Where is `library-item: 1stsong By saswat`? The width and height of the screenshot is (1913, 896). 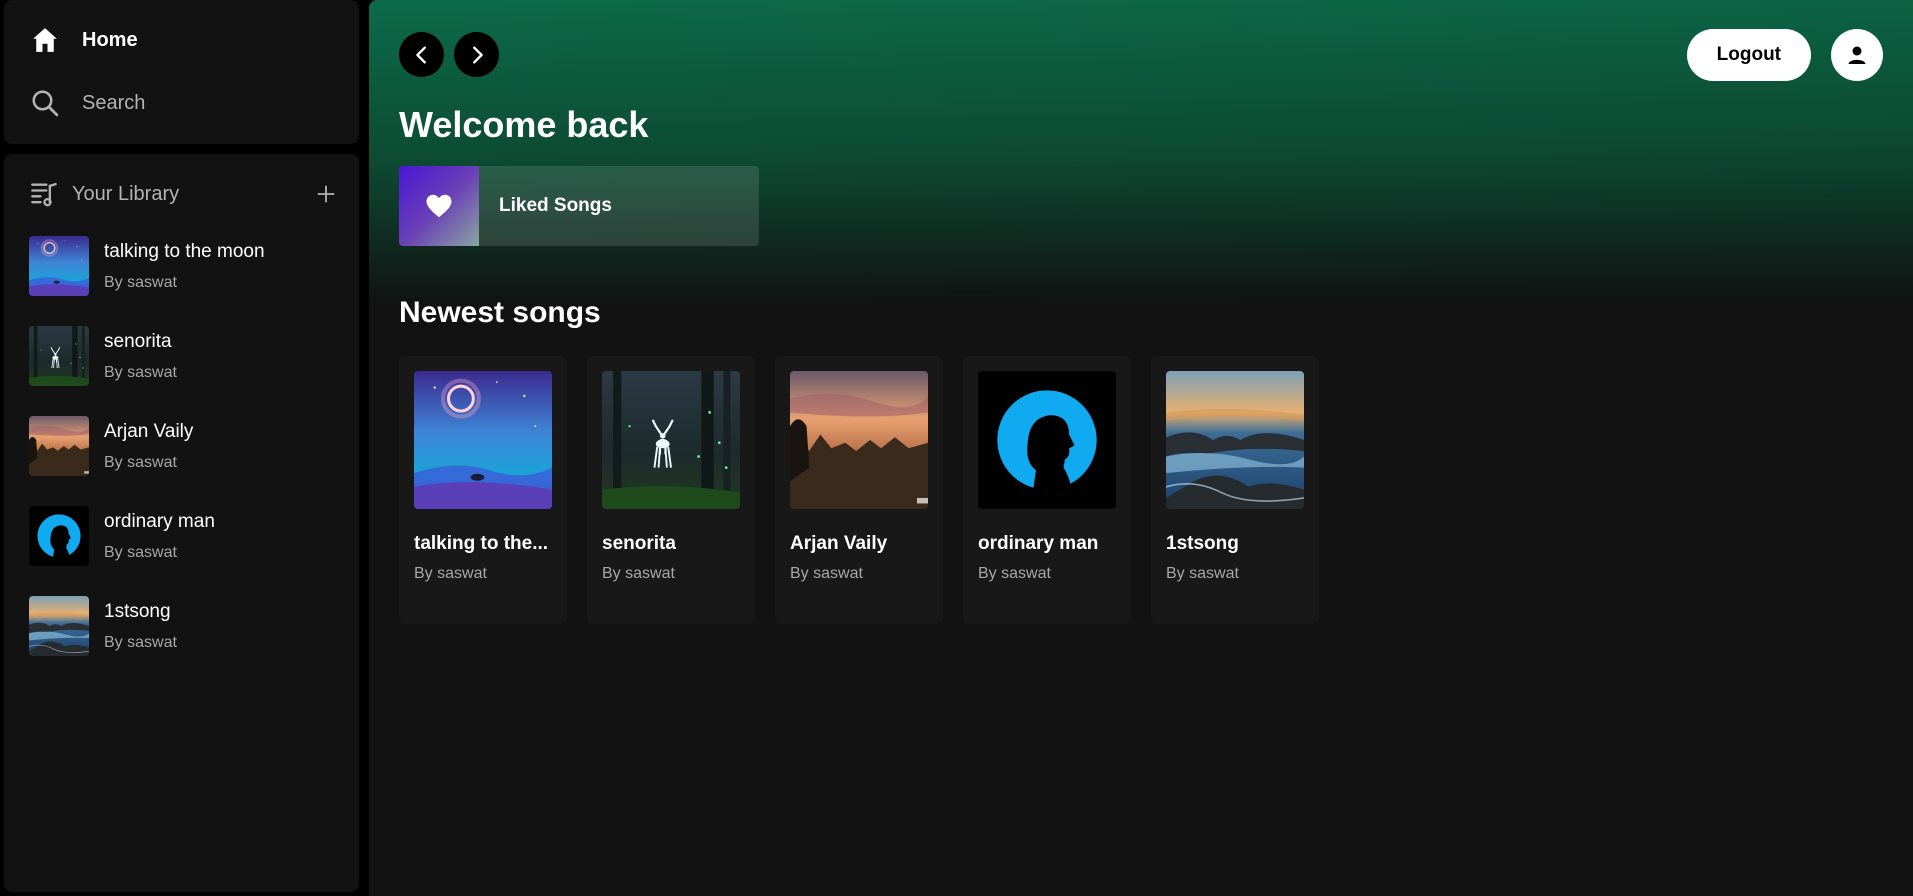 library-item: 1stsong By saswat is located at coordinates (189, 626).